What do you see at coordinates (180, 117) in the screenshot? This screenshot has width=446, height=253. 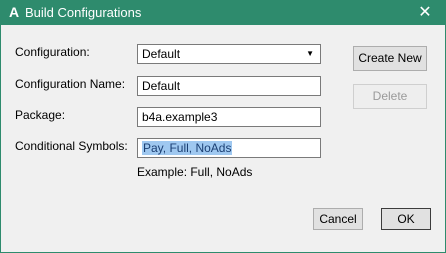 I see `package-value: b4a.example3` at bounding box center [180, 117].